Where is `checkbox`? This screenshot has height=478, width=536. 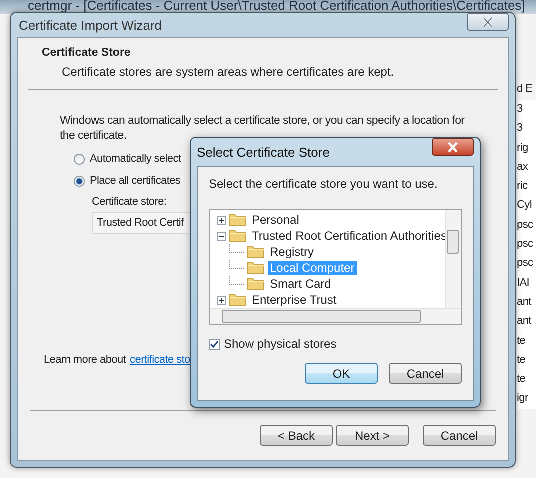
checkbox is located at coordinates (214, 344).